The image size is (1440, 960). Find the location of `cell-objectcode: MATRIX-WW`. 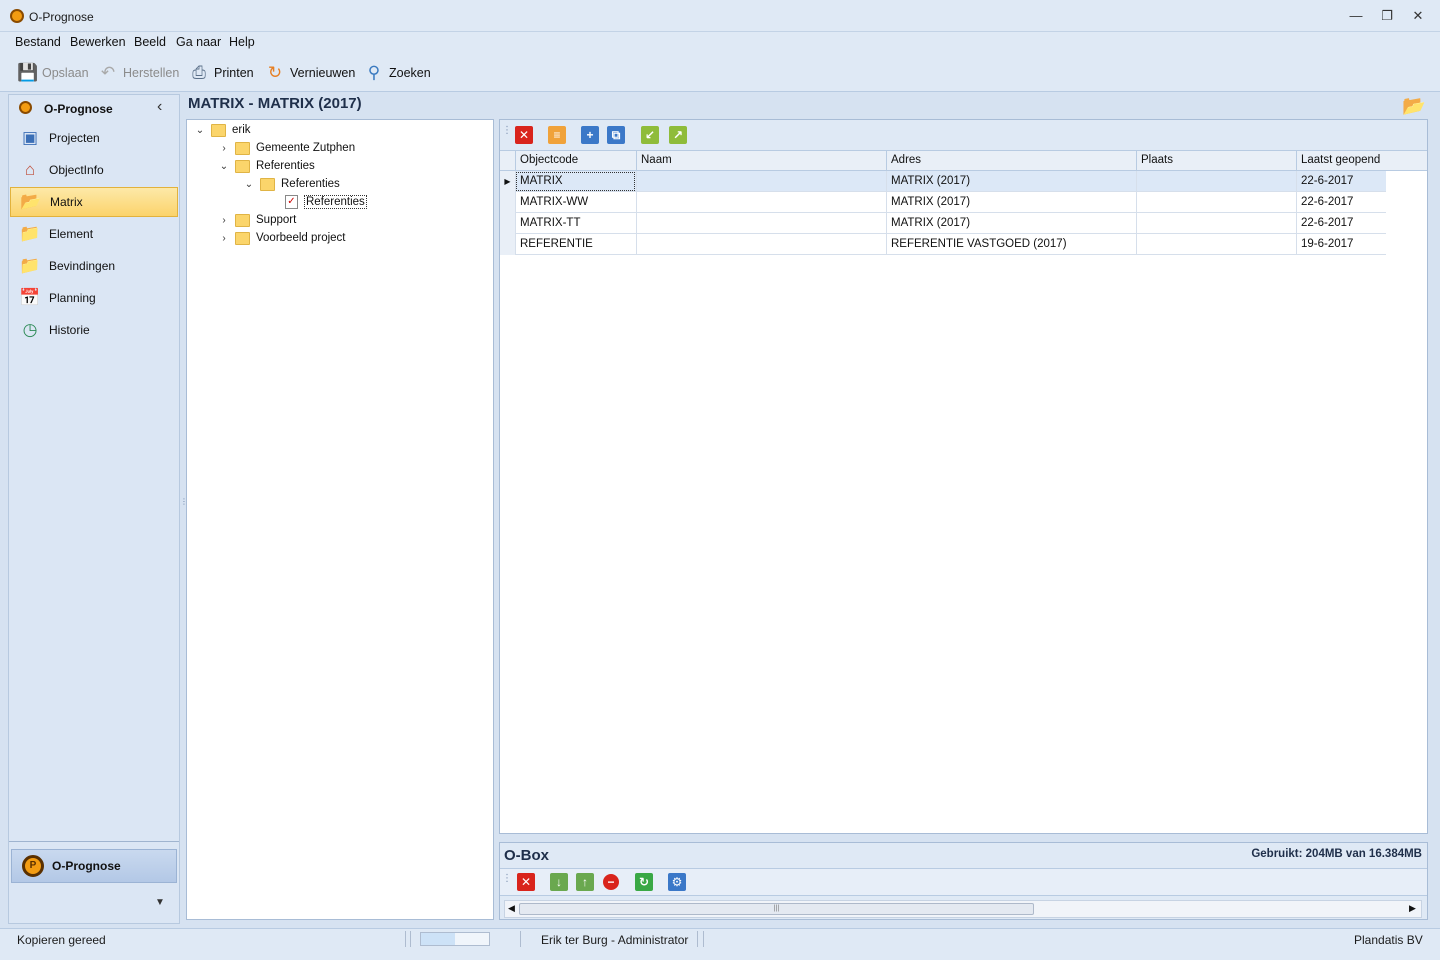

cell-objectcode: MATRIX-WW is located at coordinates (575, 202).